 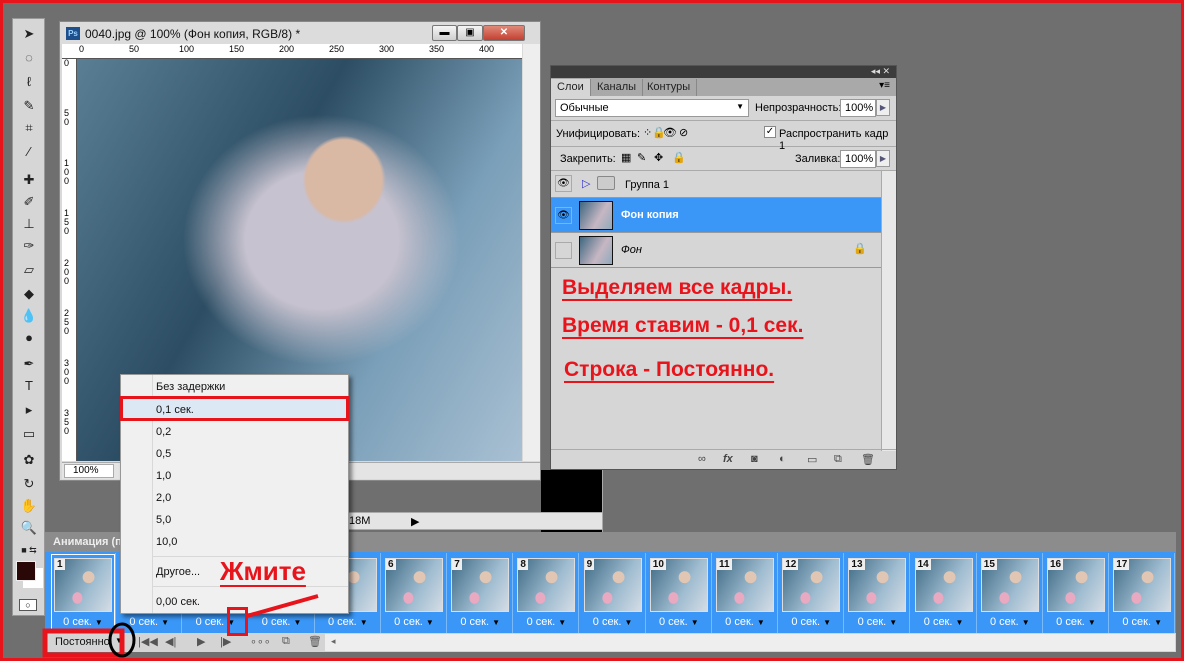 I want to click on annotation-arrow-line, so click(x=282, y=606).